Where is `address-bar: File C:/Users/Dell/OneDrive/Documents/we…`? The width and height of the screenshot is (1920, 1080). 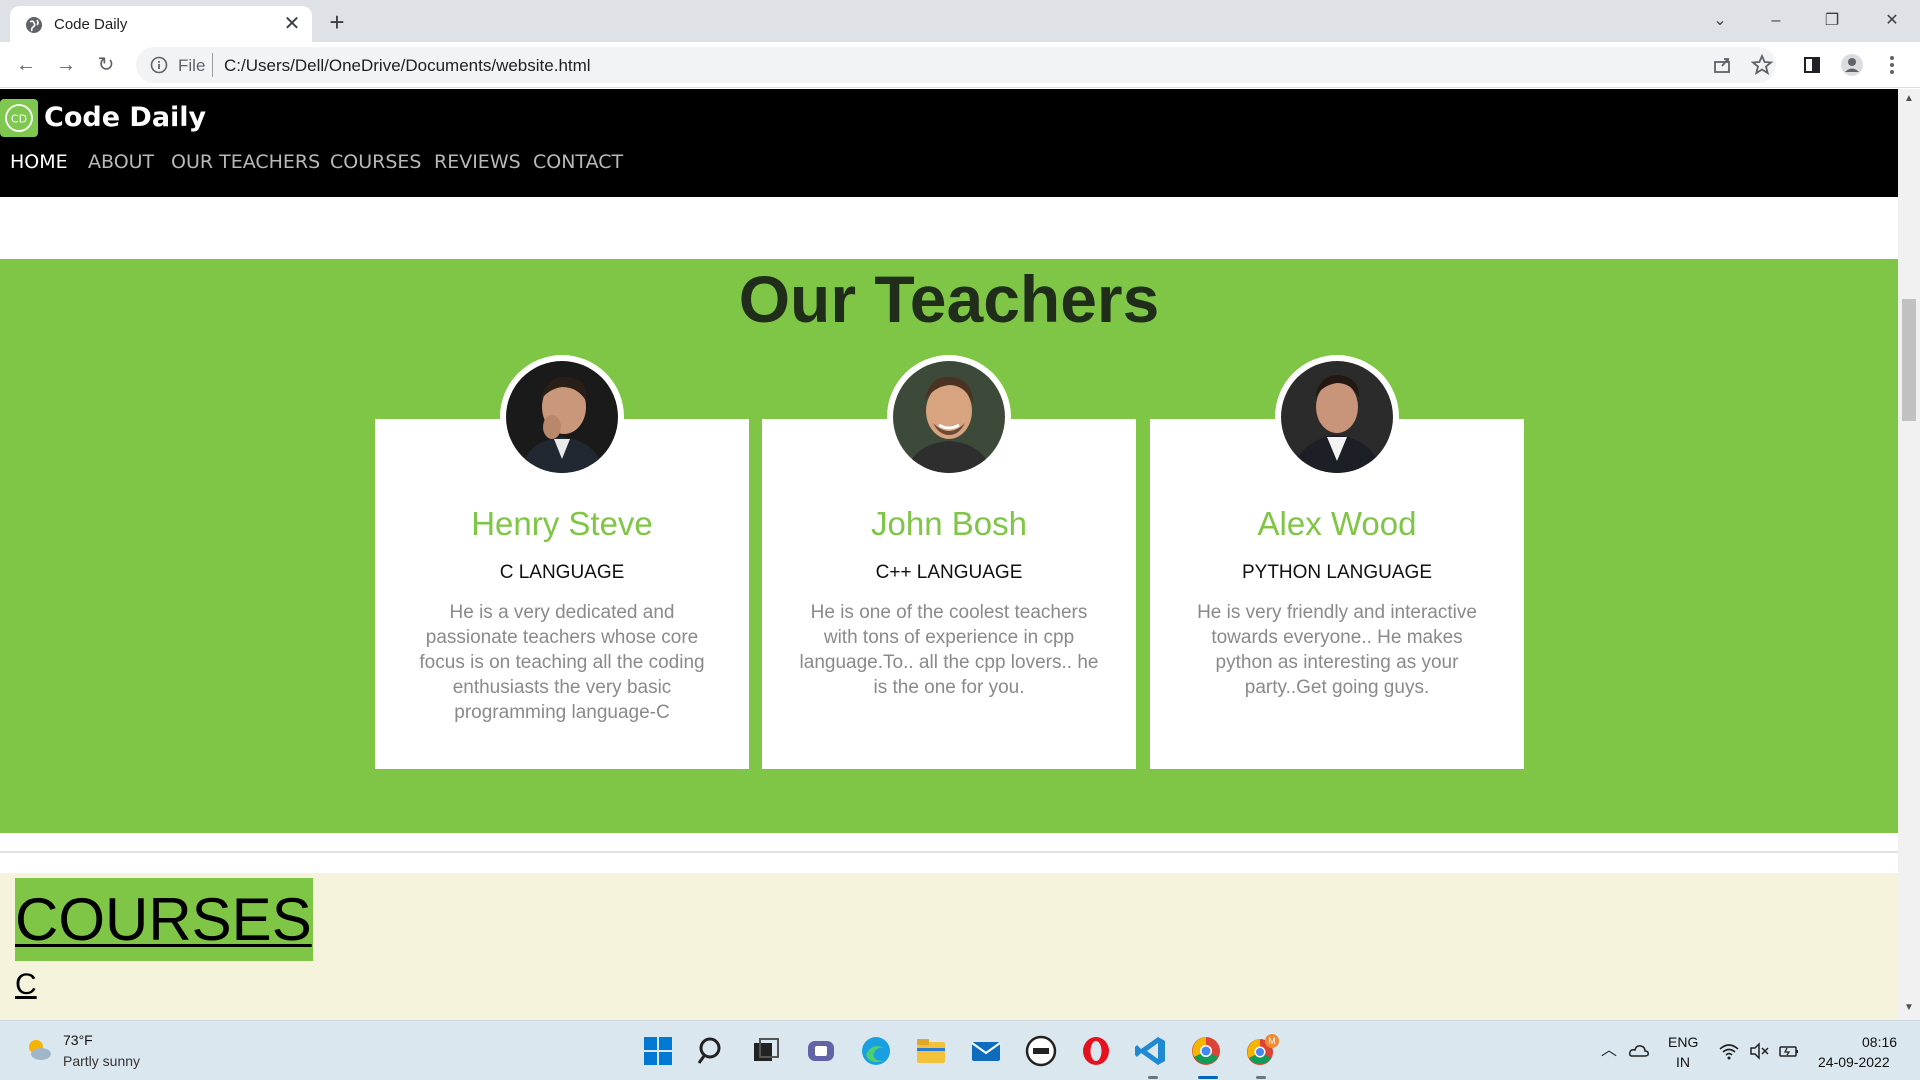
address-bar: File C:/Users/Dell/OneDrive/Documents/we… is located at coordinates (956, 65).